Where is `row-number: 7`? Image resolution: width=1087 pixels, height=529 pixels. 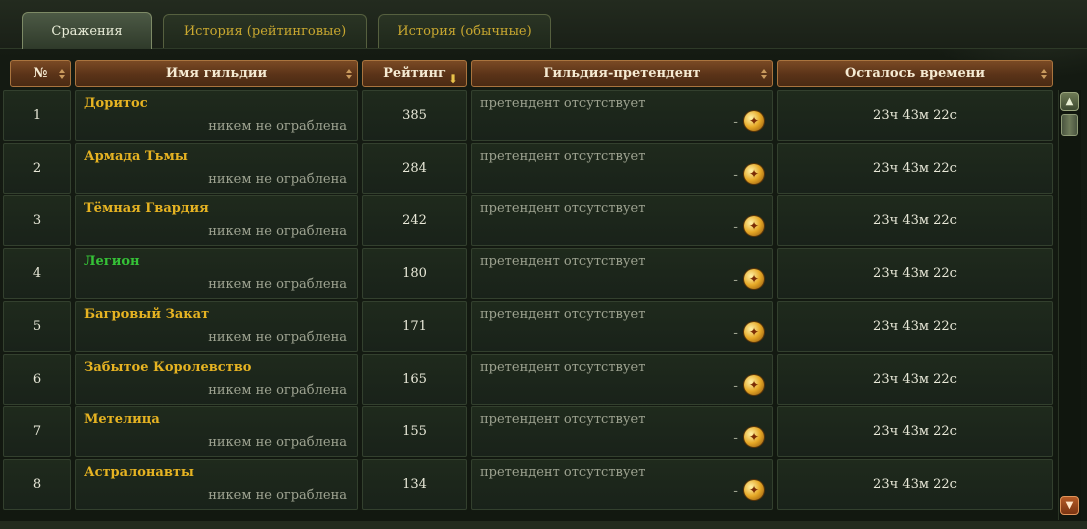
row-number: 7 is located at coordinates (37, 431).